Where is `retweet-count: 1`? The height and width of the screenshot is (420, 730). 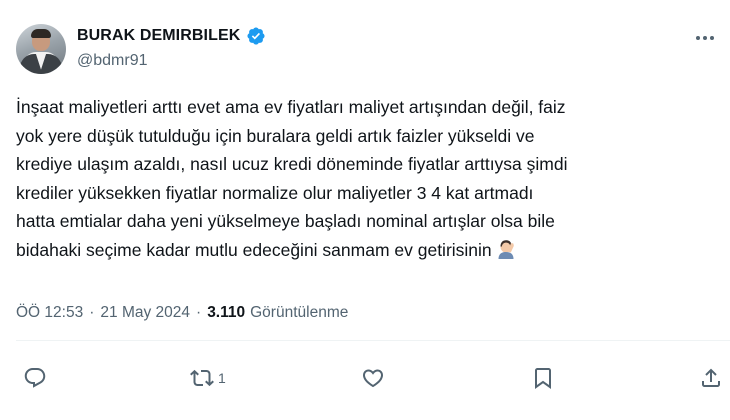 retweet-count: 1 is located at coordinates (222, 378).